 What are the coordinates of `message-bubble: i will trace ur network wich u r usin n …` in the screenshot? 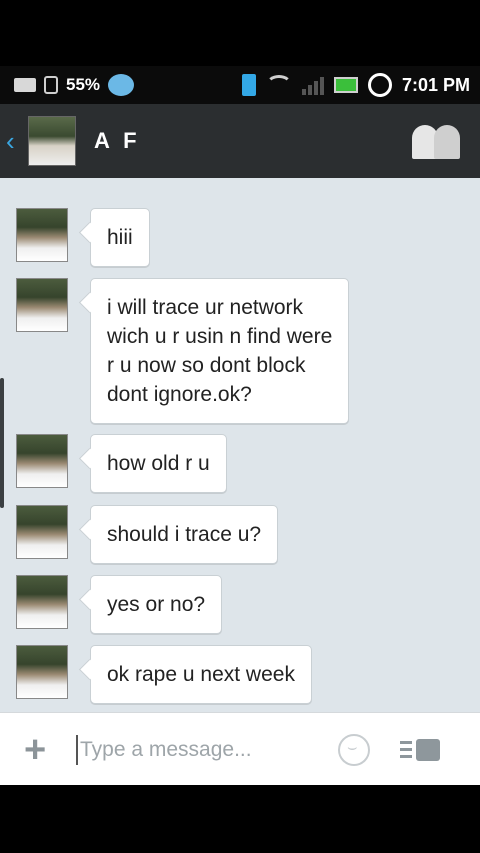 It's located at (220, 351).